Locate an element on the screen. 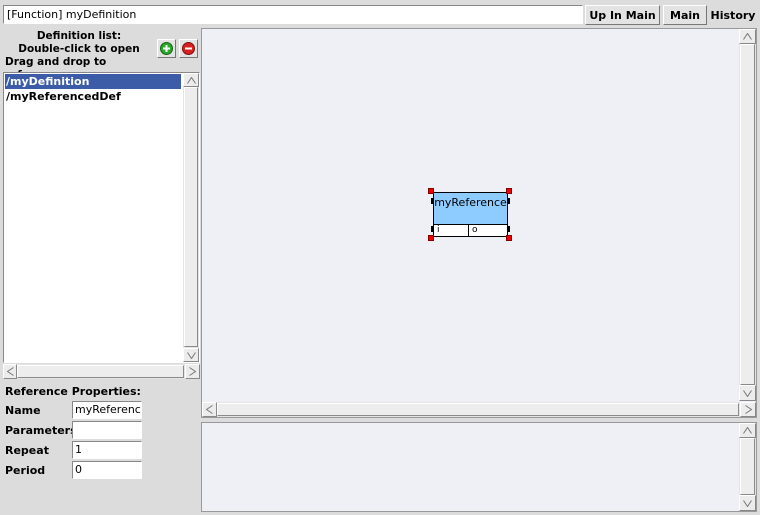 The image size is (760, 515). definition-list-hint-open: Double-click to open is located at coordinates (79, 49).